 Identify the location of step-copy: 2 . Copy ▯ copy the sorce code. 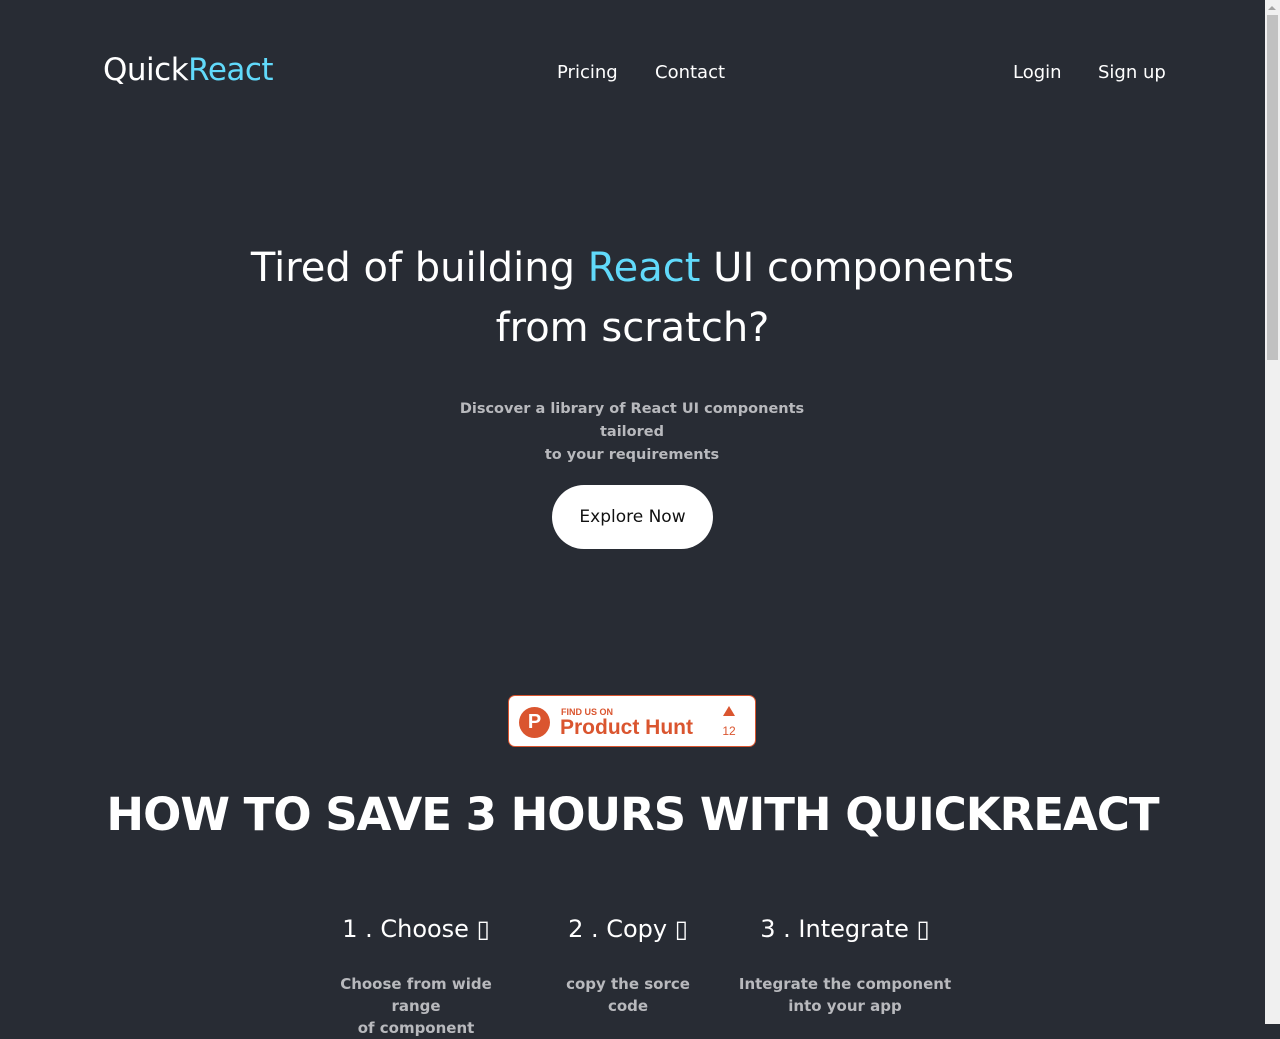
(628, 966).